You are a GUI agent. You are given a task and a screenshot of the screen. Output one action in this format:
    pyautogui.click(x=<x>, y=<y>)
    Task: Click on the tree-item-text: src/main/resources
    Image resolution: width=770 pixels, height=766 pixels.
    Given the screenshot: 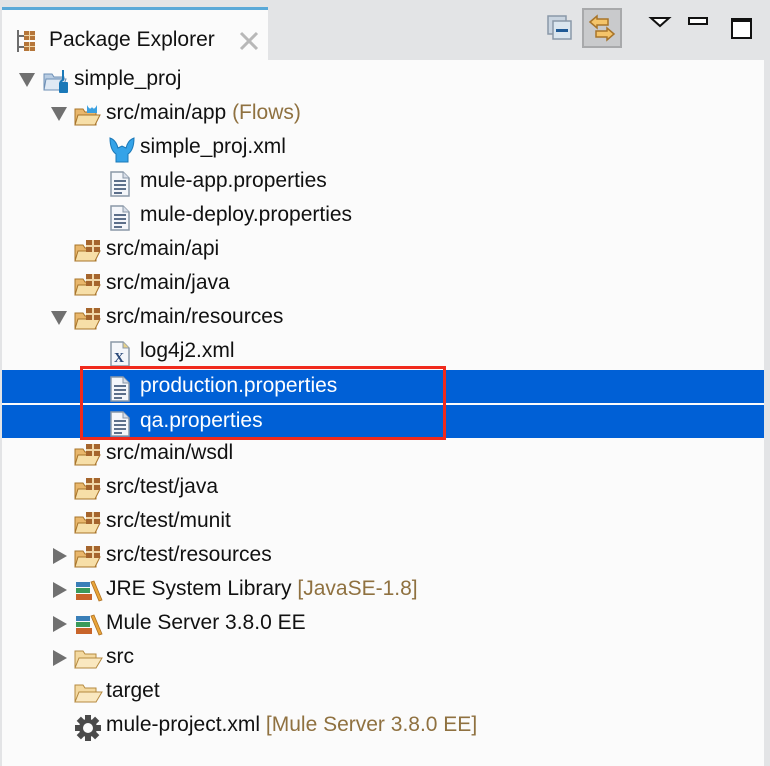 What is the action you would take?
    pyautogui.click(x=195, y=316)
    